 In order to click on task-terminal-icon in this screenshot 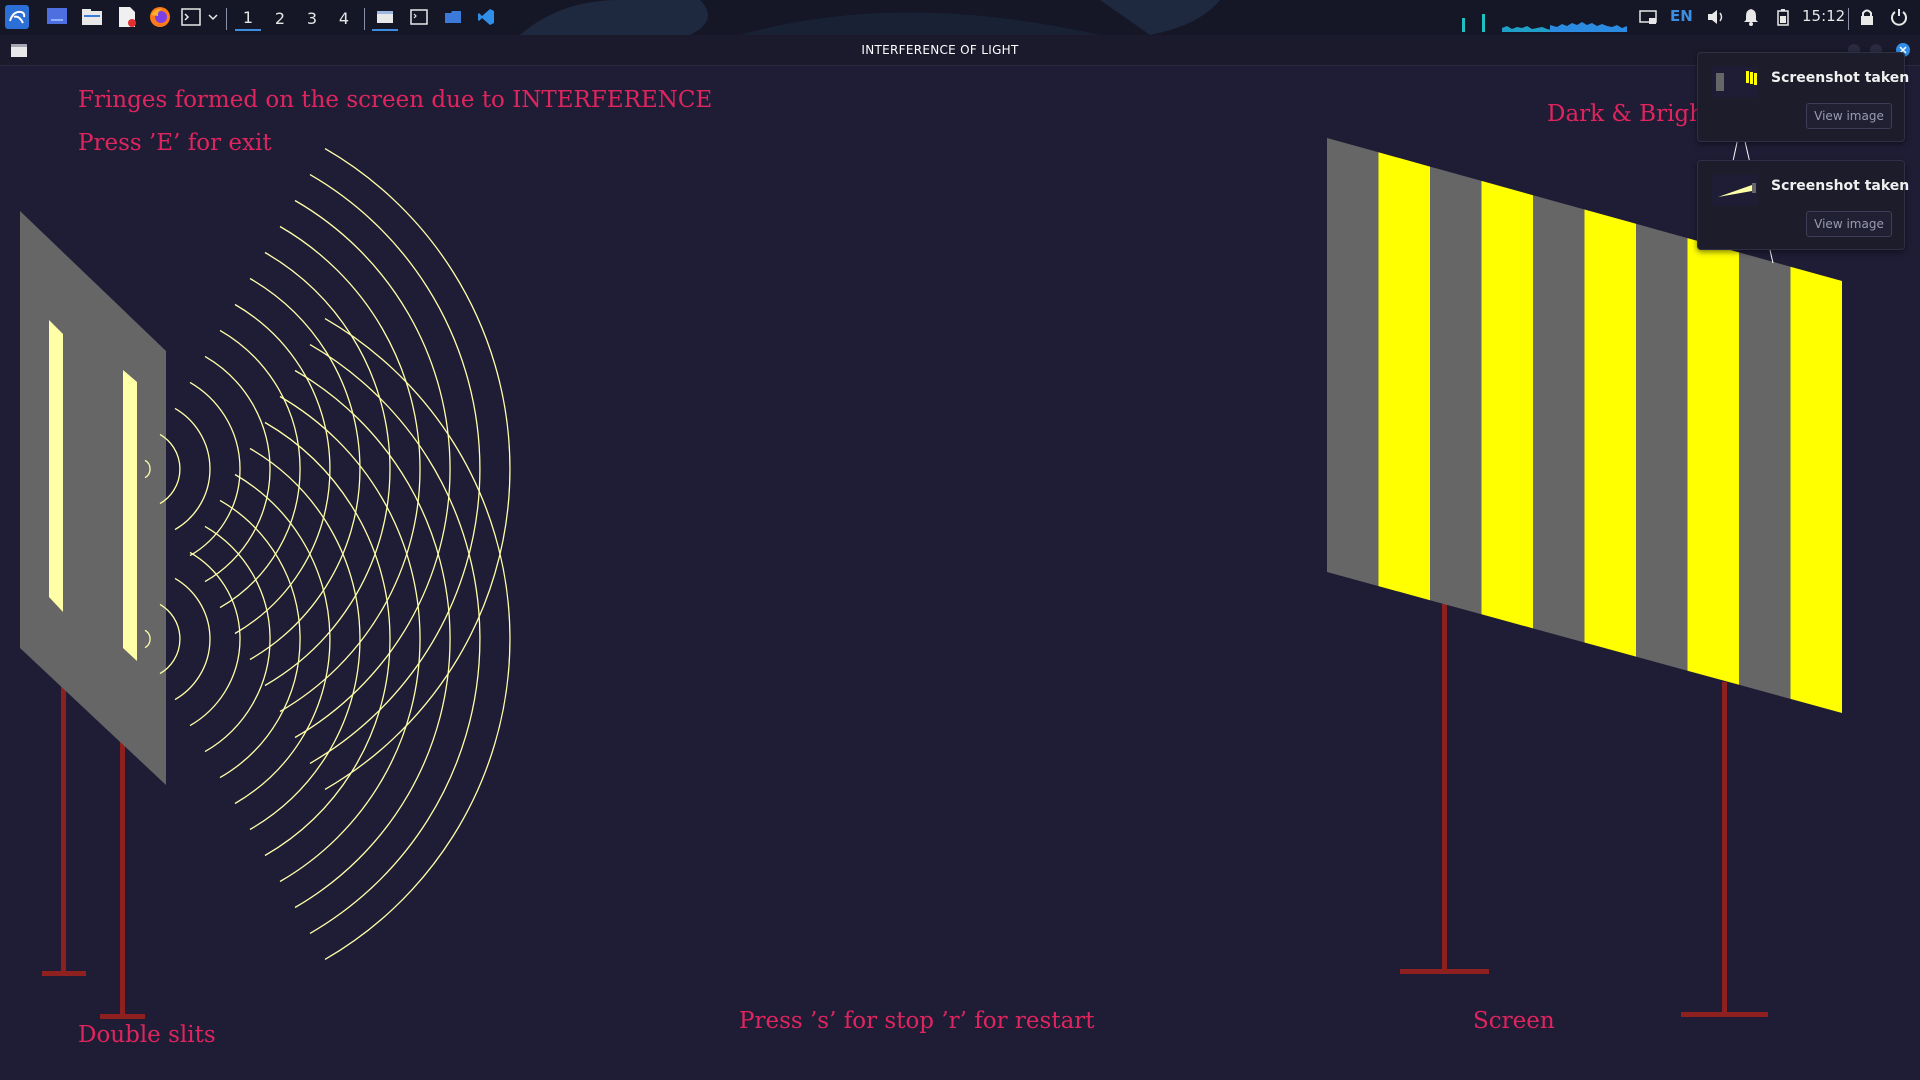, I will do `click(419, 17)`.